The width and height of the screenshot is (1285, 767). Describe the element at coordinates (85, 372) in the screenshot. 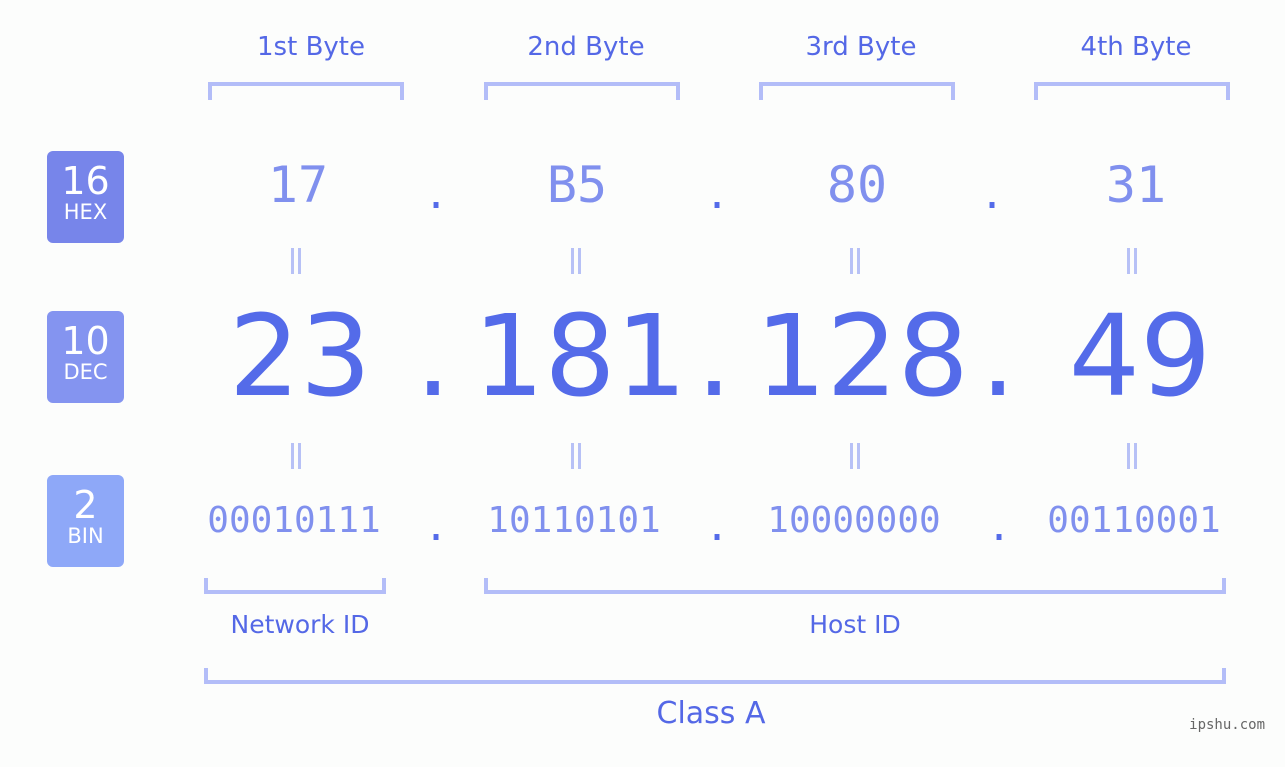

I see `dec-badge-label: DEC` at that location.